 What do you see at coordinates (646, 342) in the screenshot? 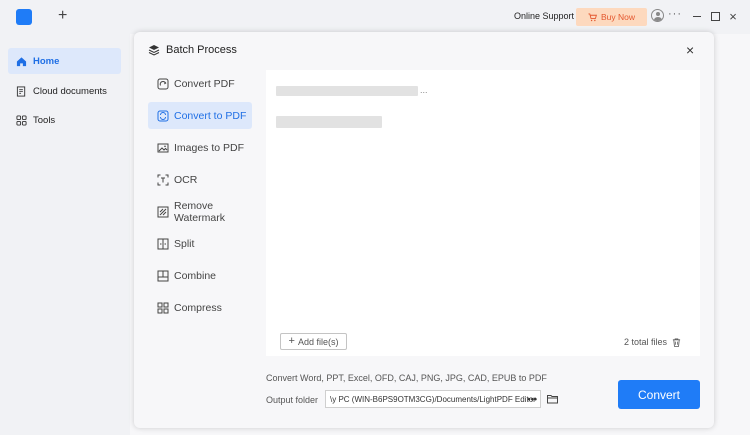
I see `total-files-label: 2 total files` at bounding box center [646, 342].